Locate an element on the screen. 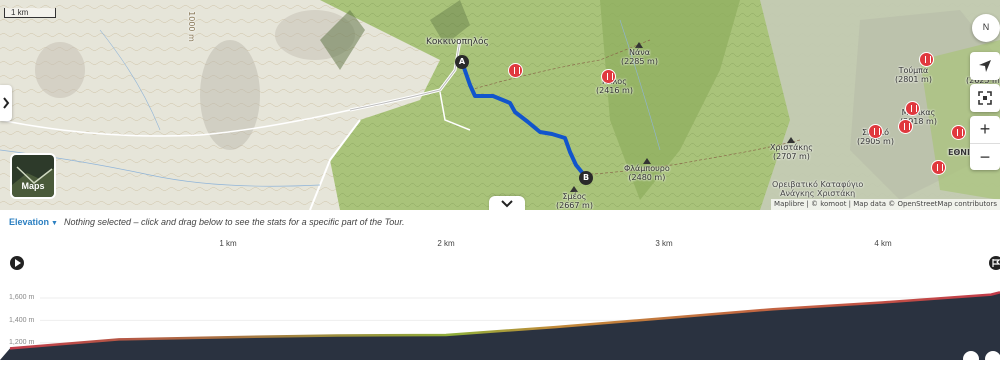 The width and height of the screenshot is (1000, 367). zoom-in-button: + is located at coordinates (985, 129).